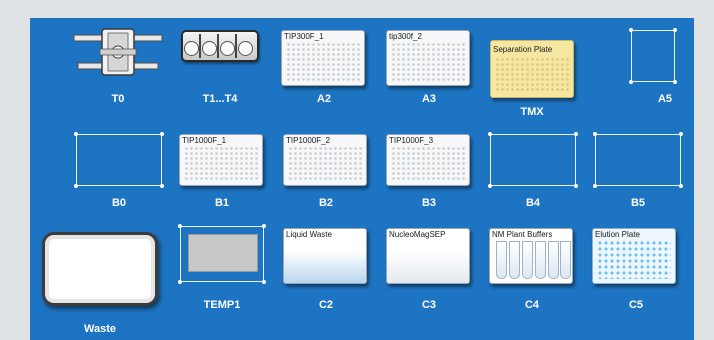 The height and width of the screenshot is (340, 714). I want to click on slot-b5: B5, so click(638, 171).